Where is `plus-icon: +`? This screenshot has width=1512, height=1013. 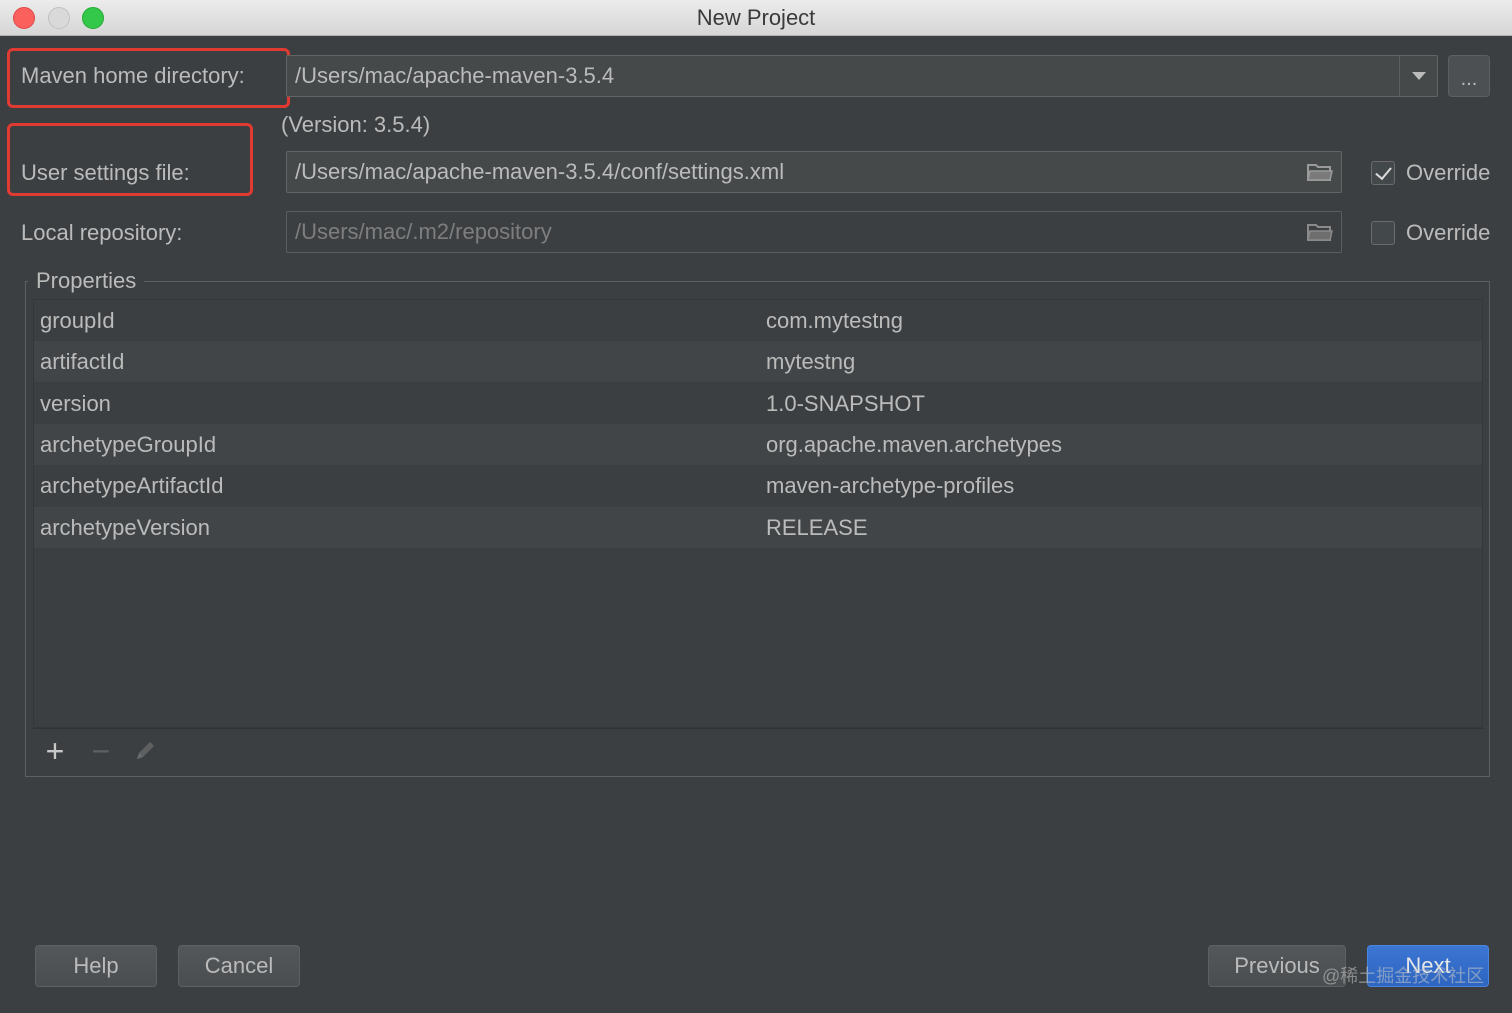
plus-icon: + is located at coordinates (55, 751).